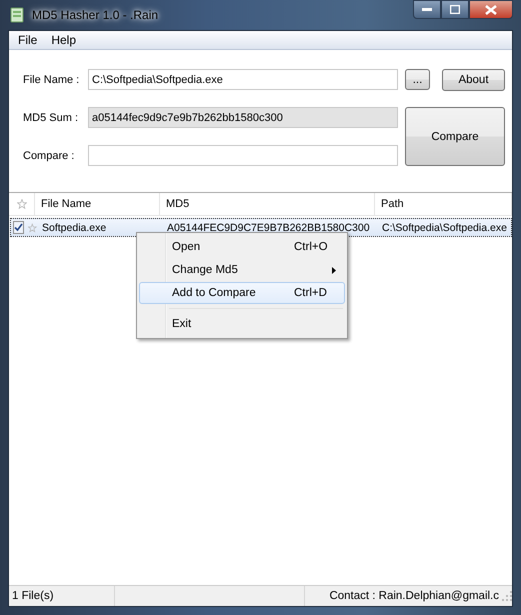 The width and height of the screenshot is (521, 615). What do you see at coordinates (51, 118) in the screenshot?
I see `field-label: MD5 Sum :` at bounding box center [51, 118].